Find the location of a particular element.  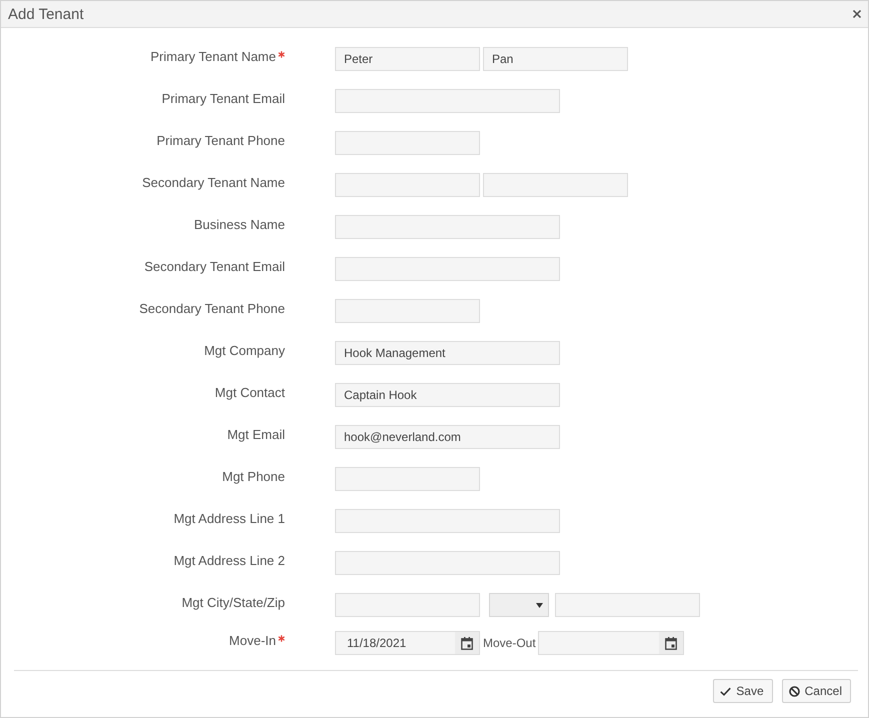

field-label: Secondary Tenant Name is located at coordinates (213, 183).